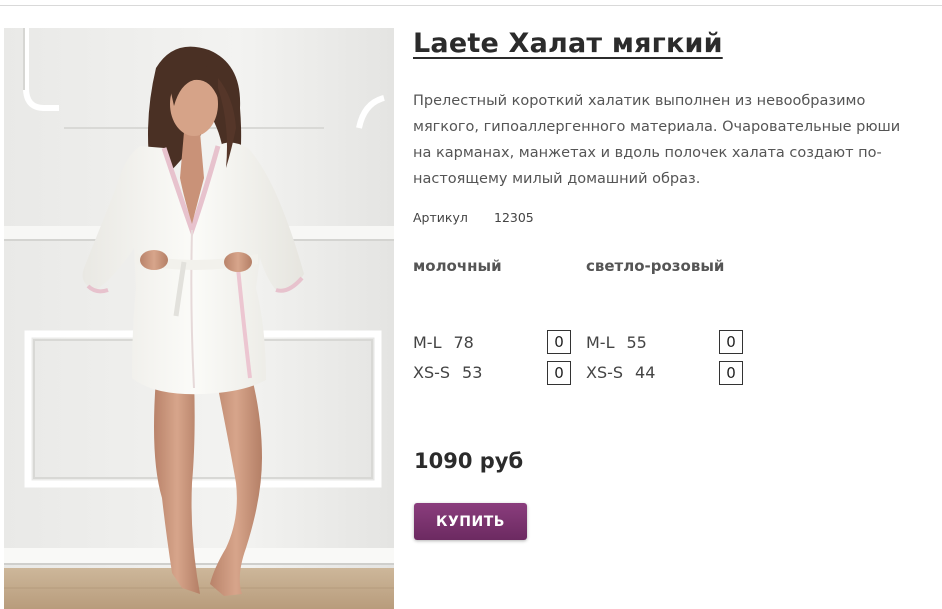  I want to click on size-option: M-L 78, so click(443, 342).